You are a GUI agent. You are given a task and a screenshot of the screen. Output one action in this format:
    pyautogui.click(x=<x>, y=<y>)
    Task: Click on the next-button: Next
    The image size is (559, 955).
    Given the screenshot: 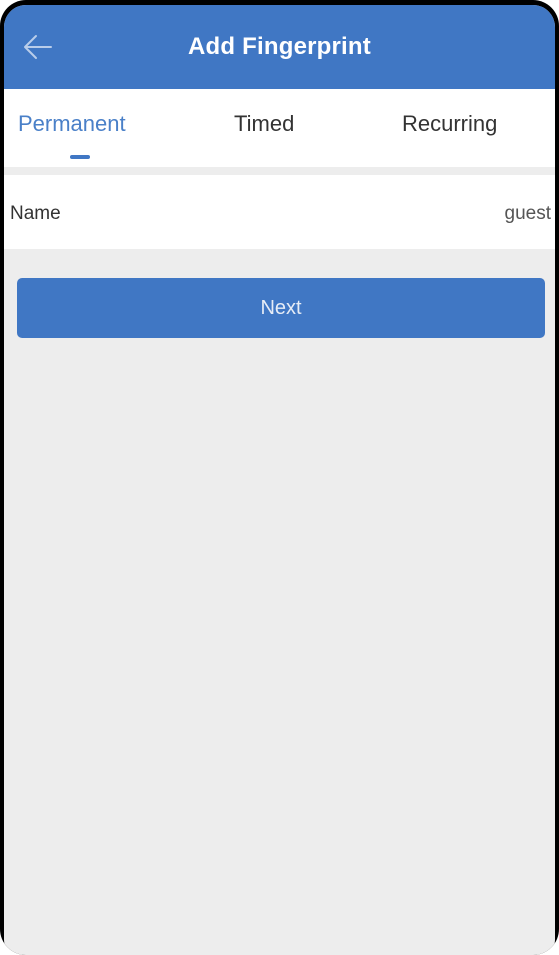 What is the action you would take?
    pyautogui.click(x=281, y=308)
    